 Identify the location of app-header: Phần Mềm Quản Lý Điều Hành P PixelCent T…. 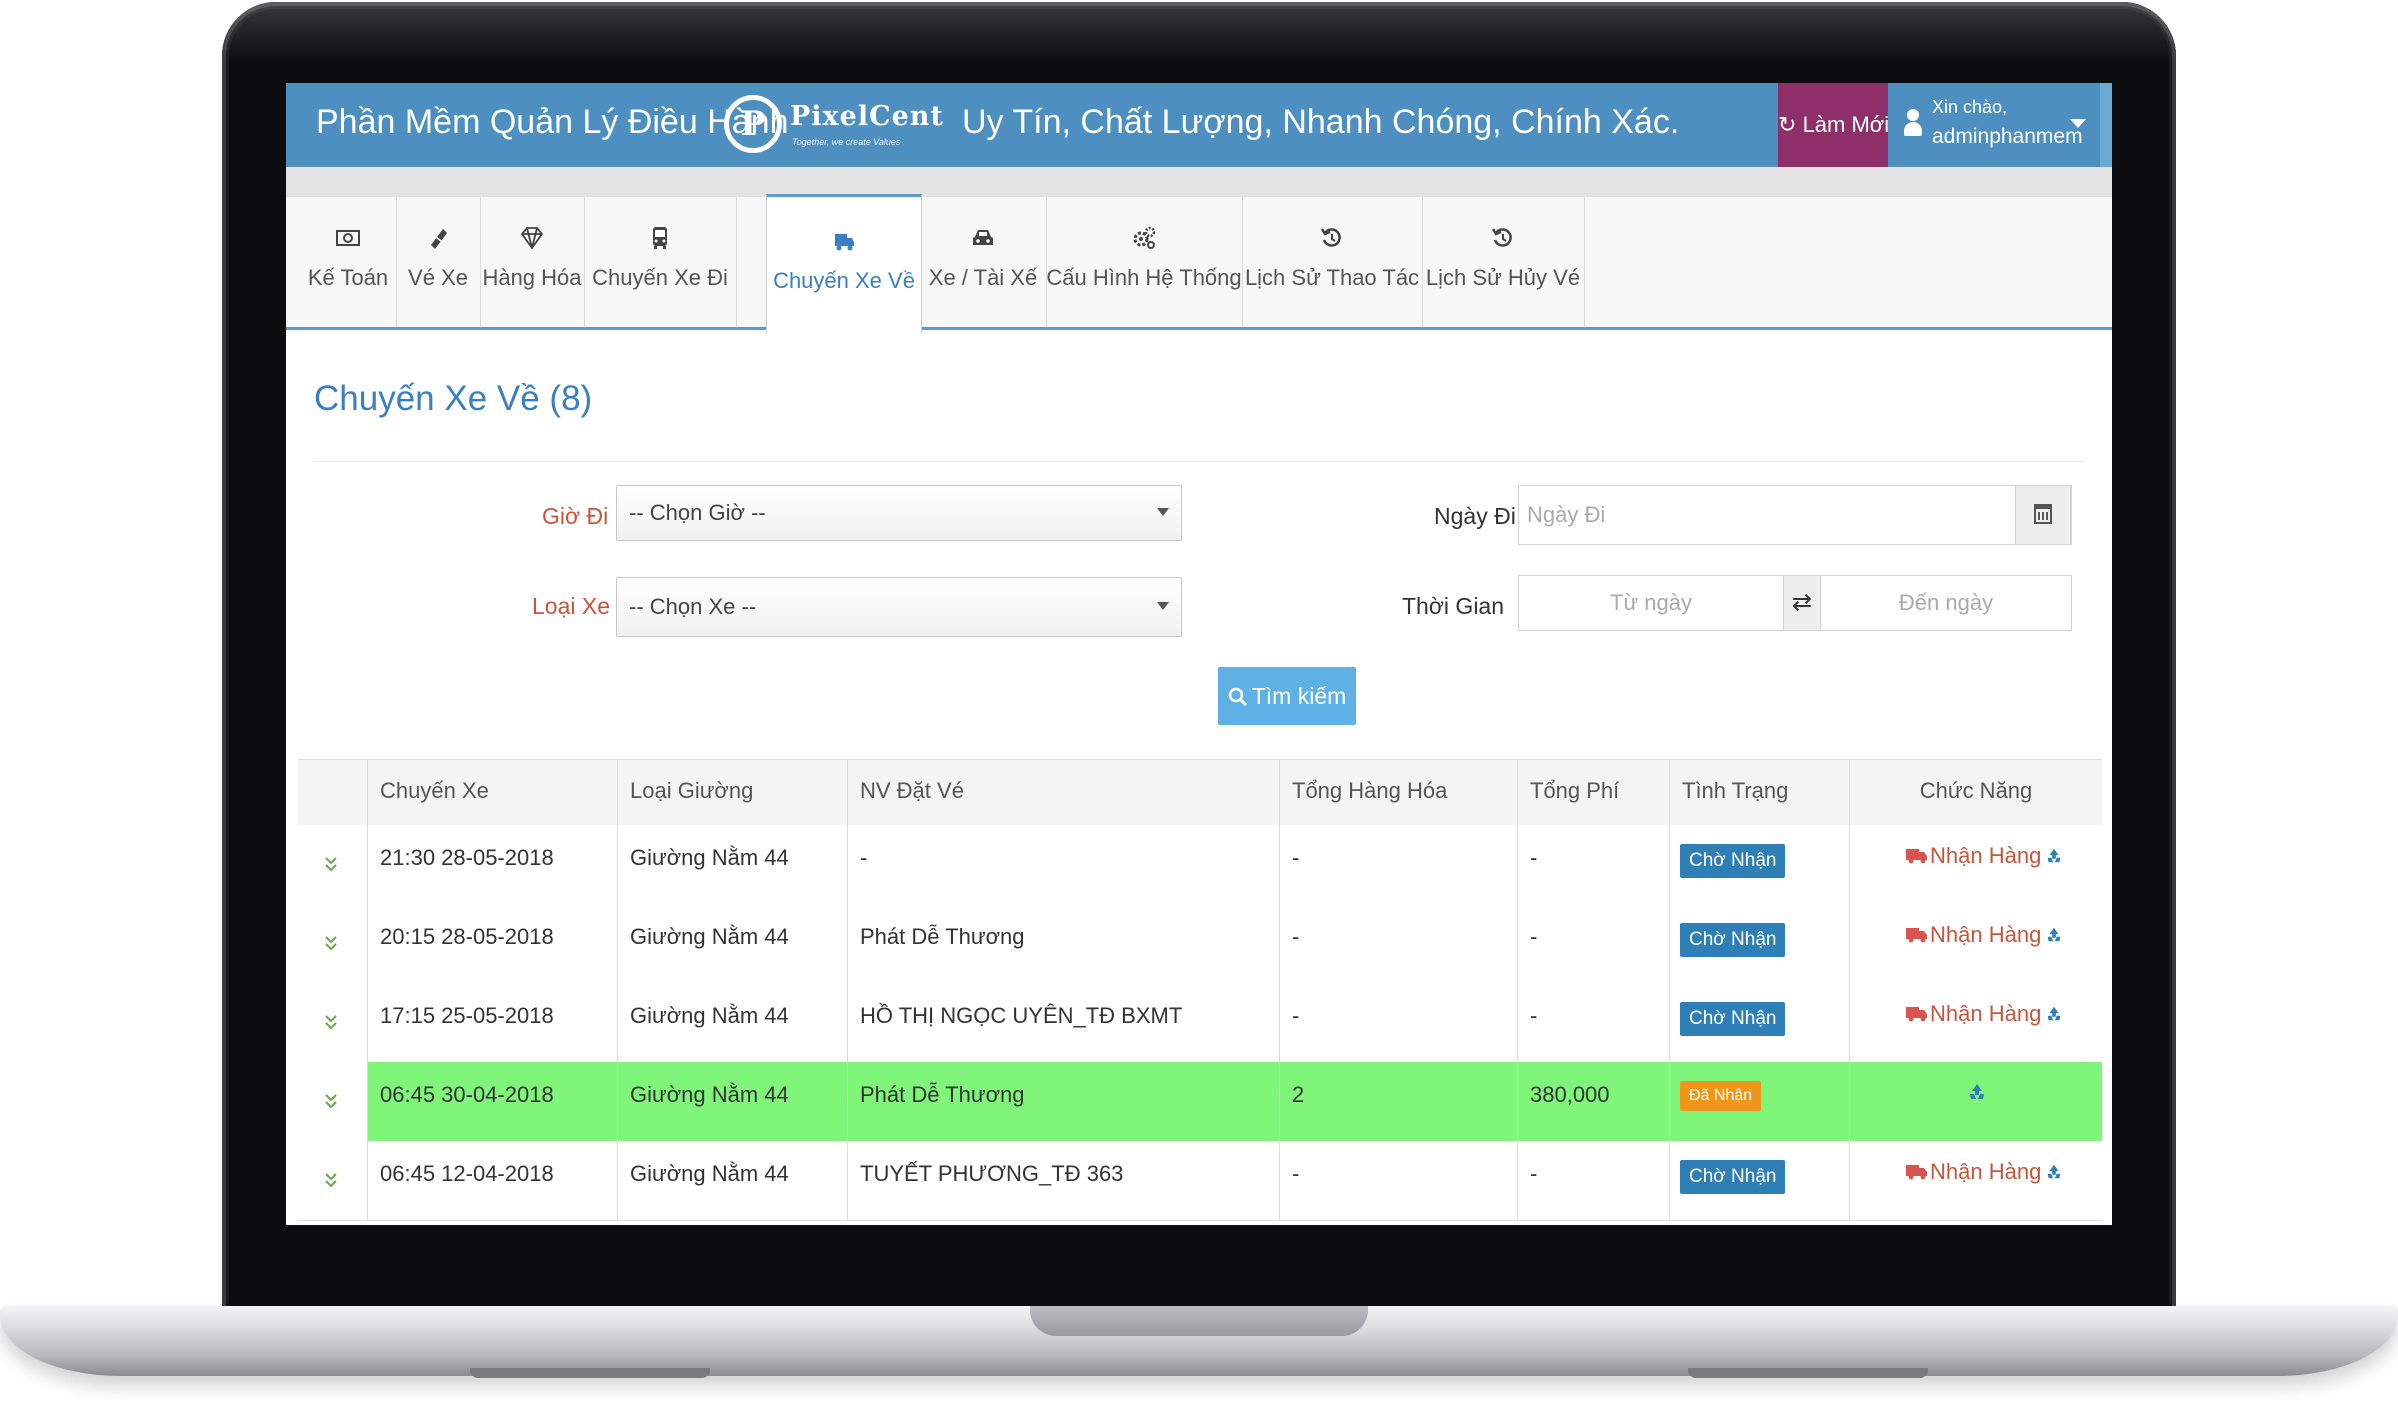
(1199, 125).